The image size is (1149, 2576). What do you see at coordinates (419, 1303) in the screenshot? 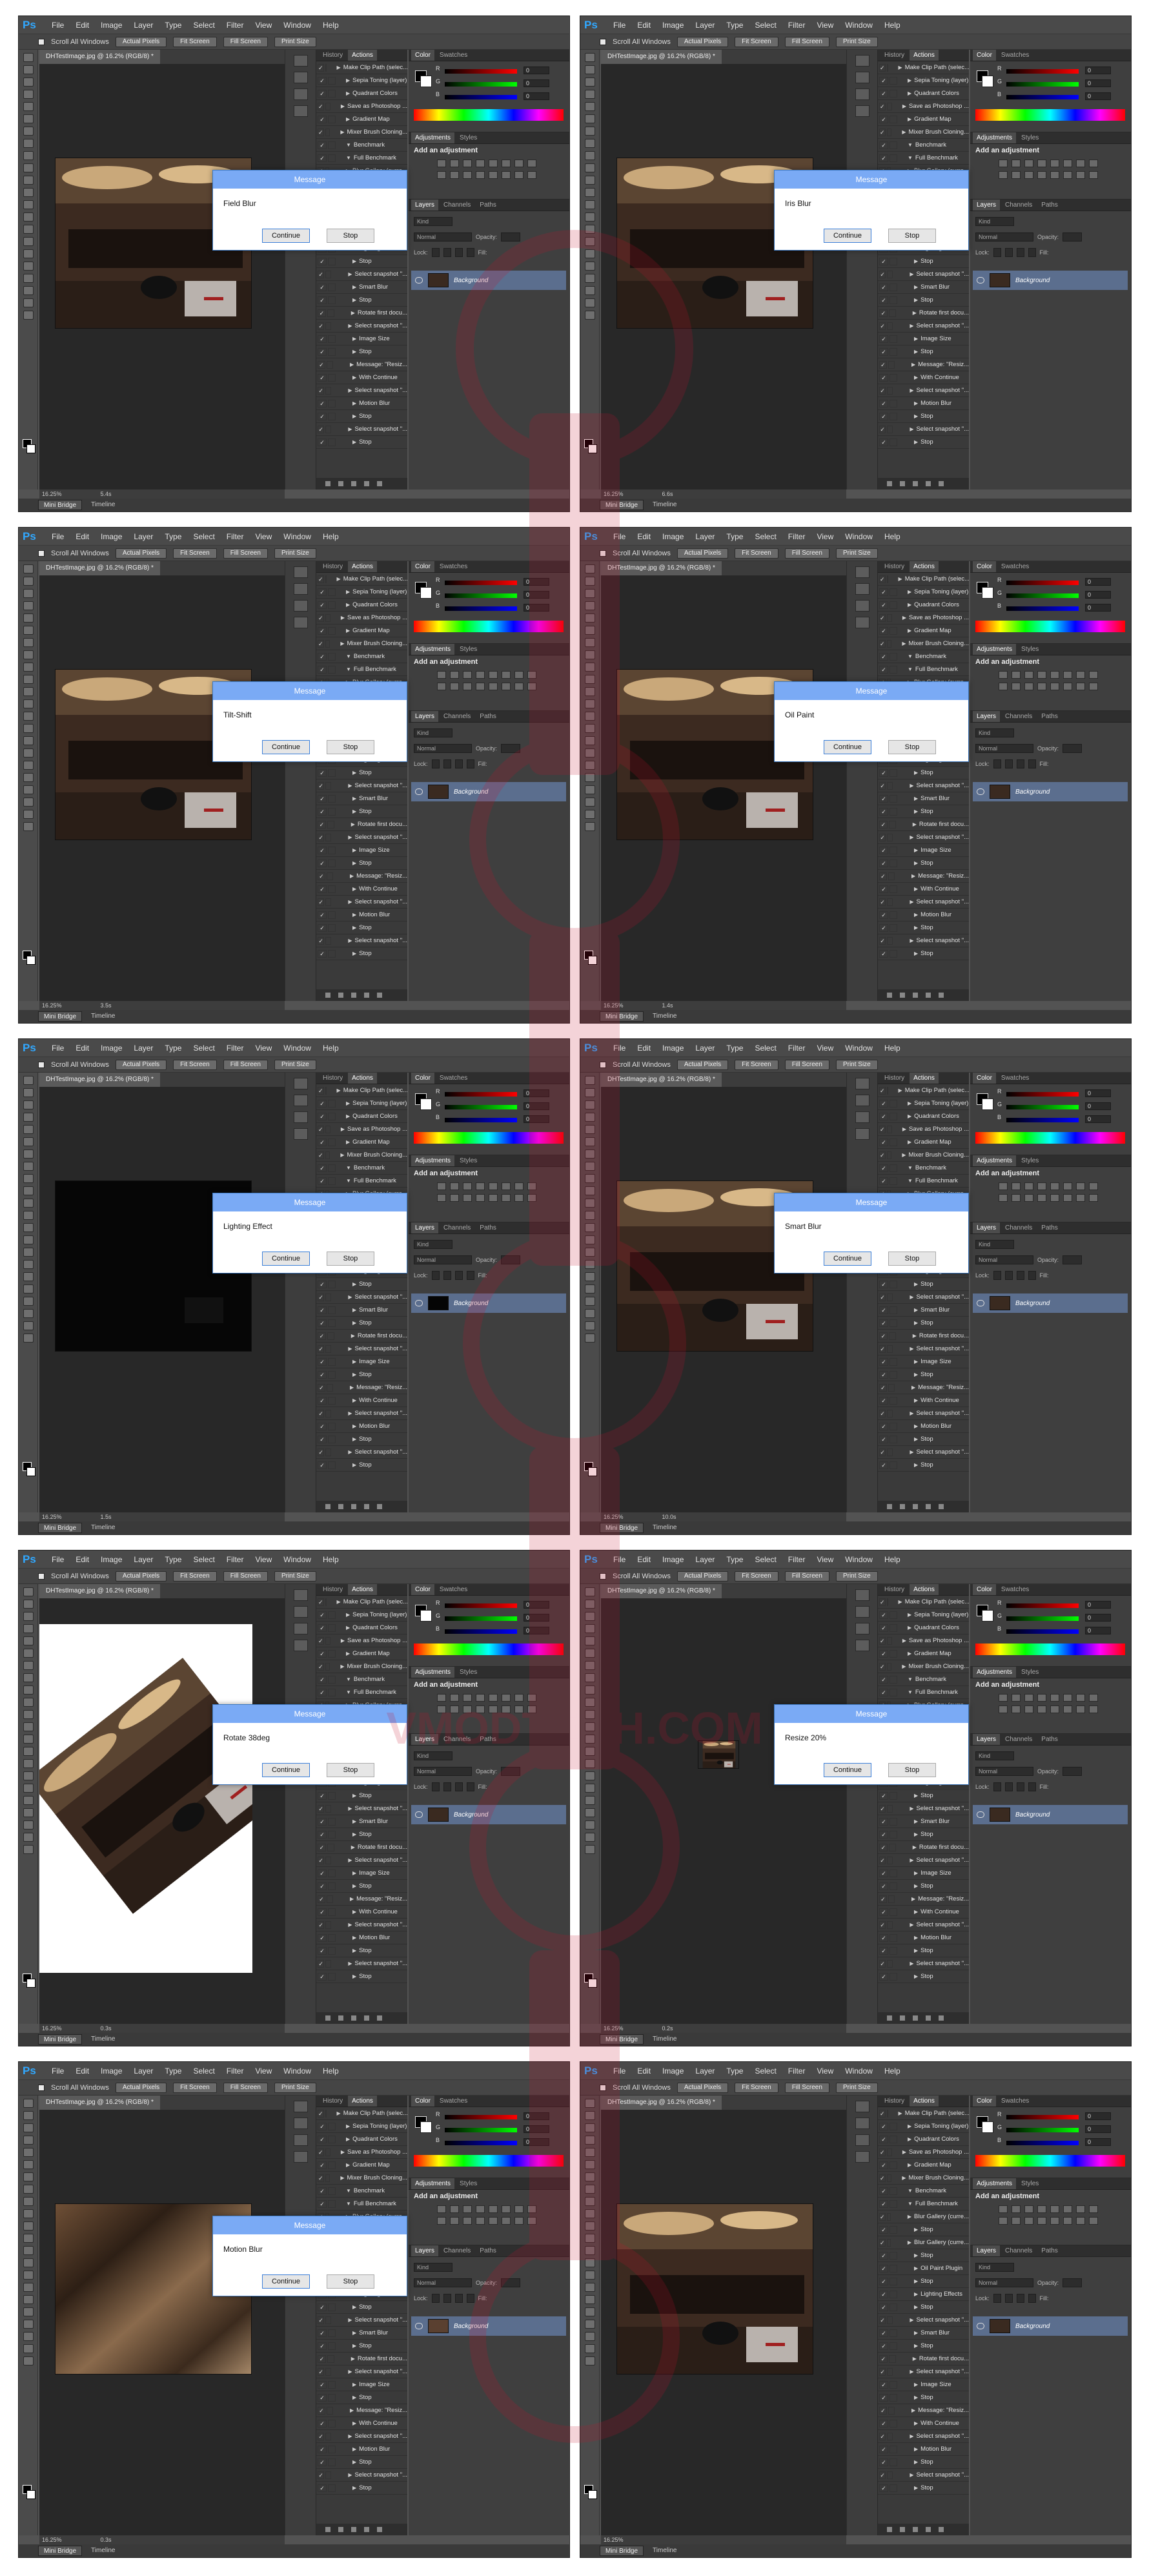
I see `visibility-eye-icon` at bounding box center [419, 1303].